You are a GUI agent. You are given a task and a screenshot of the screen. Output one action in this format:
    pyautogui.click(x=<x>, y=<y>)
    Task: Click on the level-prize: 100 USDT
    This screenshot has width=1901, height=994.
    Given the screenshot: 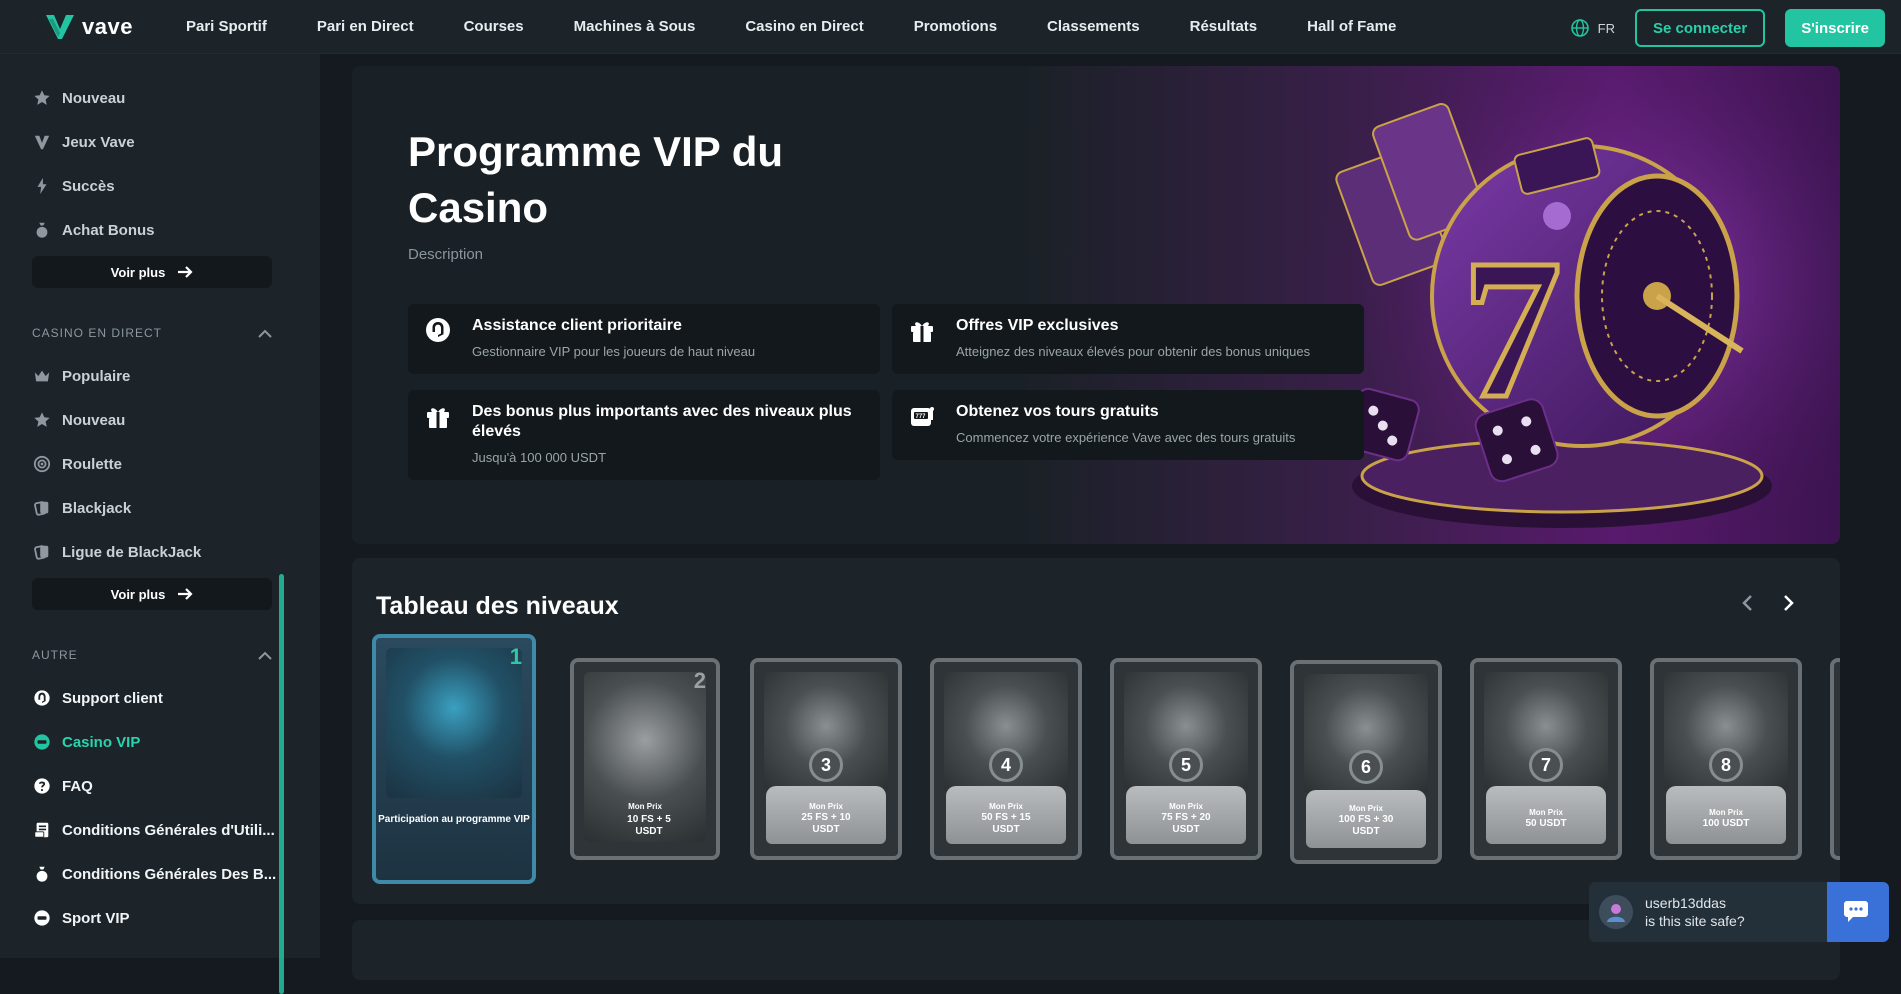 What is the action you would take?
    pyautogui.click(x=1726, y=823)
    